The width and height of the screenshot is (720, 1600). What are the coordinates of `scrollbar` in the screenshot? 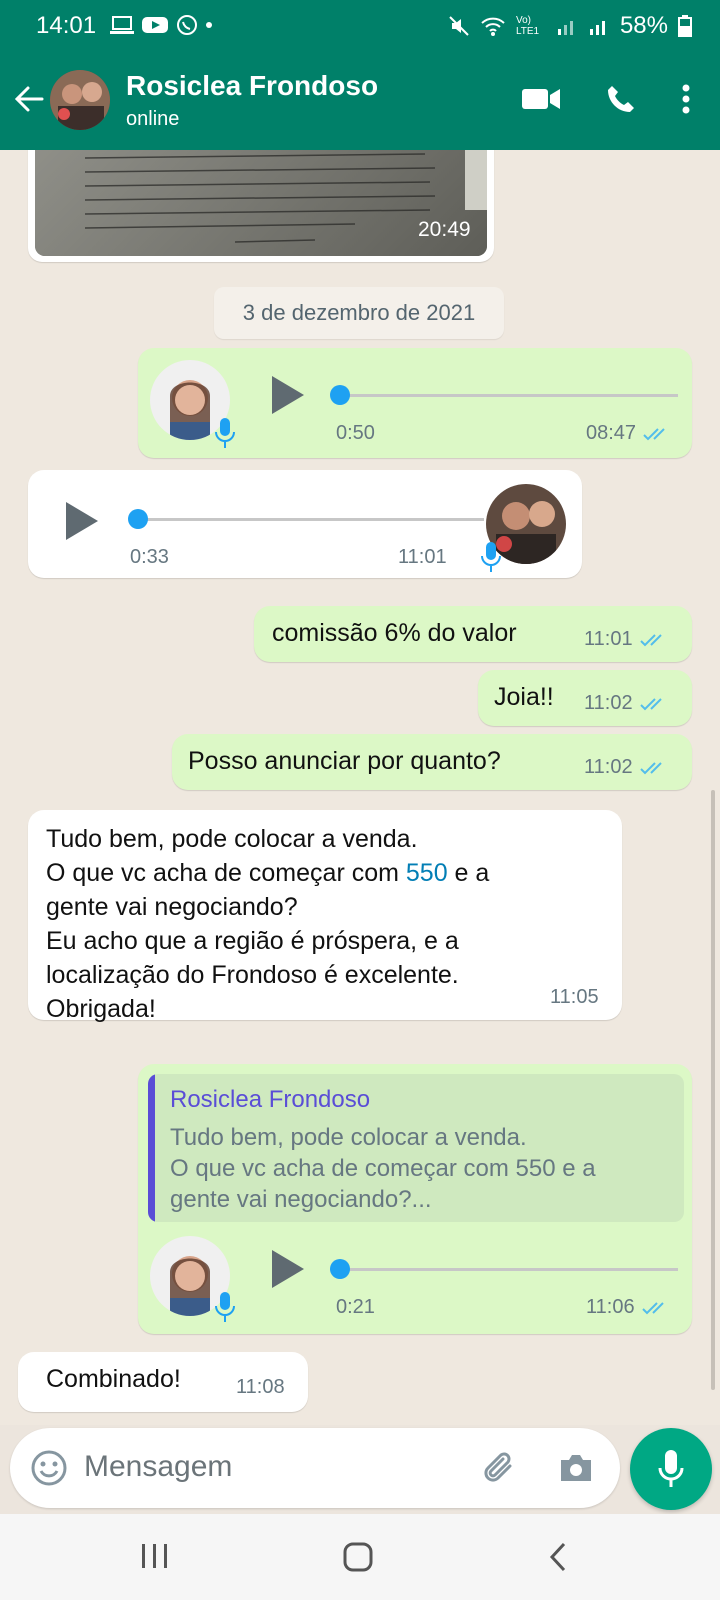 It's located at (713, 1090).